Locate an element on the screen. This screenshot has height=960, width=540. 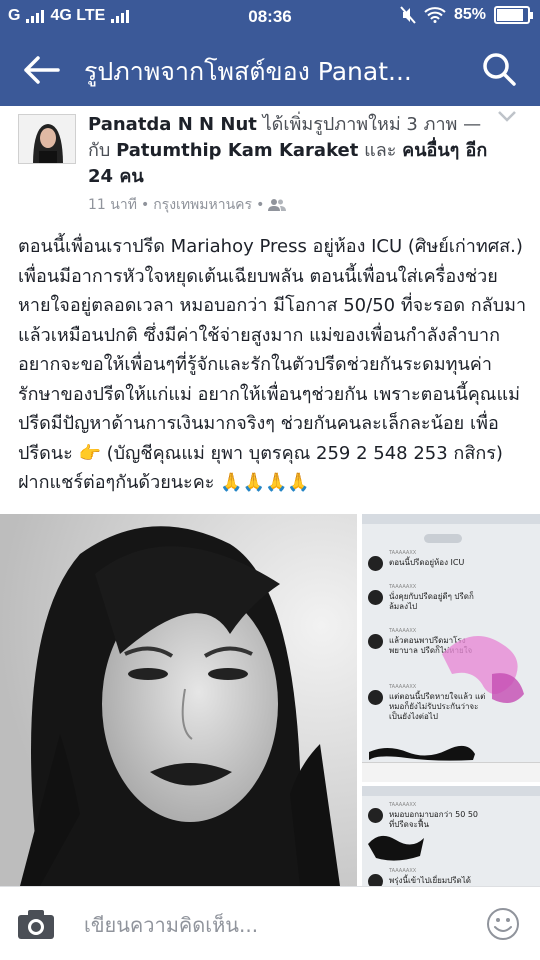
chat-date-pill is located at coordinates (443, 538).